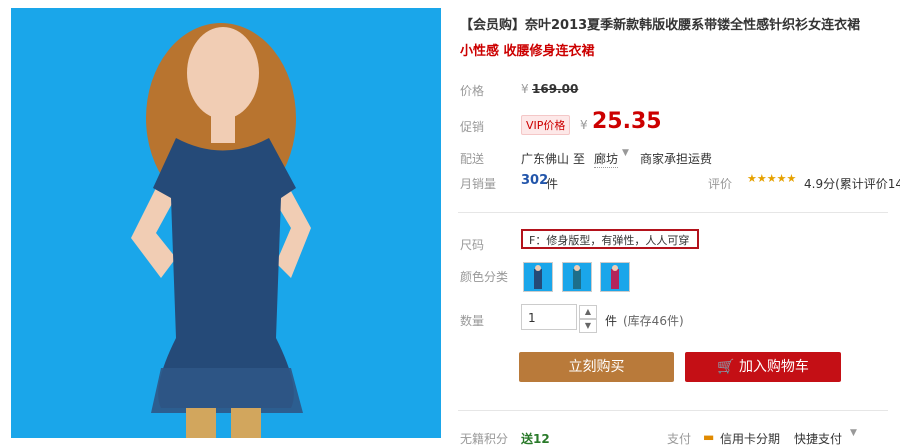  Describe the element at coordinates (818, 438) in the screenshot. I see `quick-pay: 快捷支付` at that location.